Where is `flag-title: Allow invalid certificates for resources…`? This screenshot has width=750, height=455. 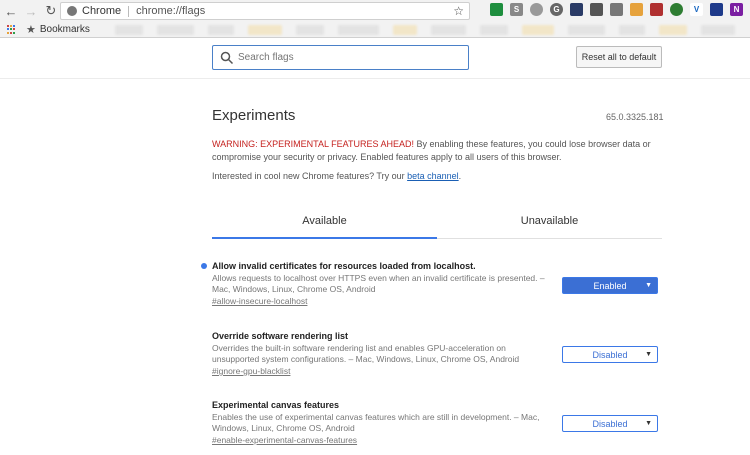
flag-title: Allow invalid certificates for resources… is located at coordinates (344, 266).